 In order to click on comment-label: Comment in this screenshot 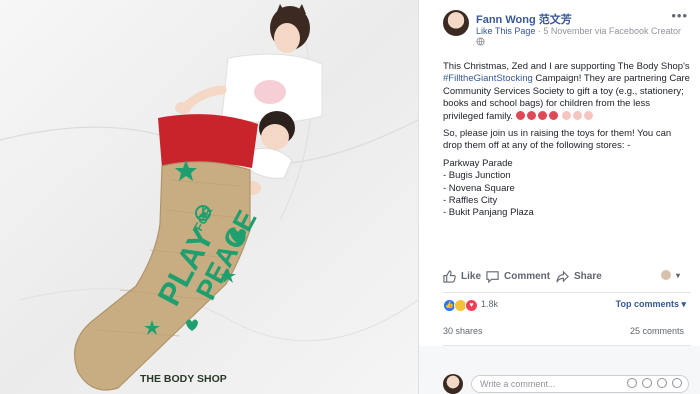, I will do `click(527, 276)`.